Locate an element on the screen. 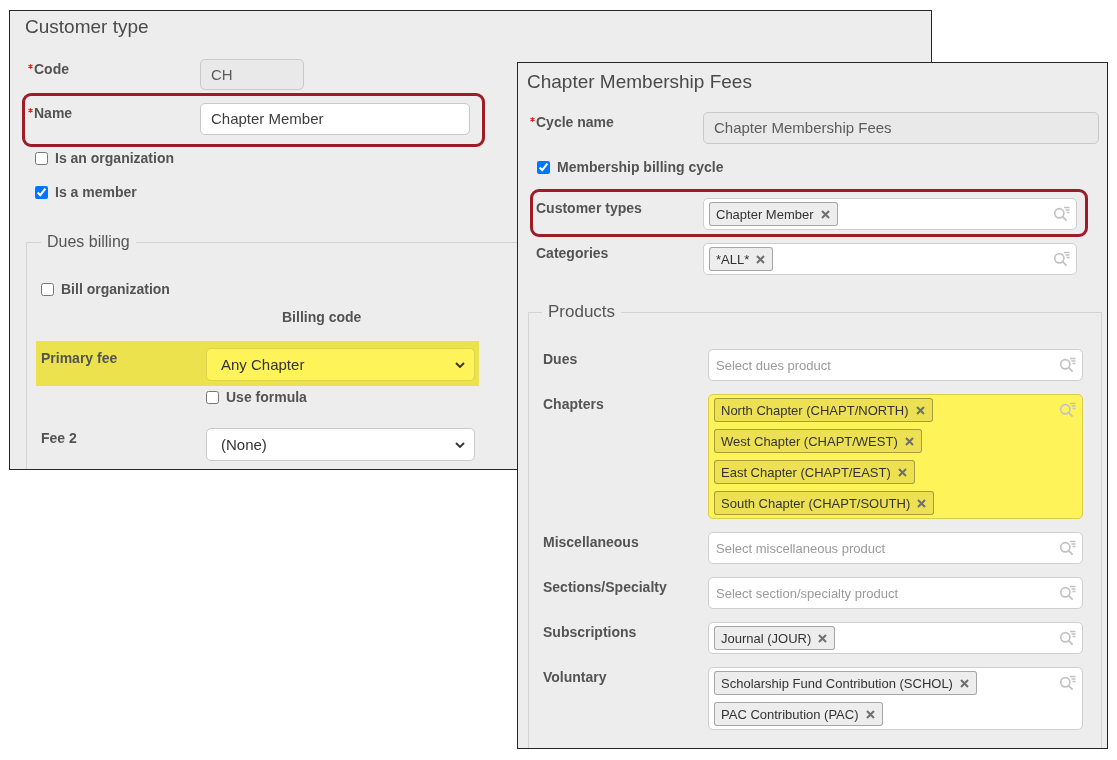 This screenshot has width=1117, height=760. field-label: Voluntary is located at coordinates (575, 677).